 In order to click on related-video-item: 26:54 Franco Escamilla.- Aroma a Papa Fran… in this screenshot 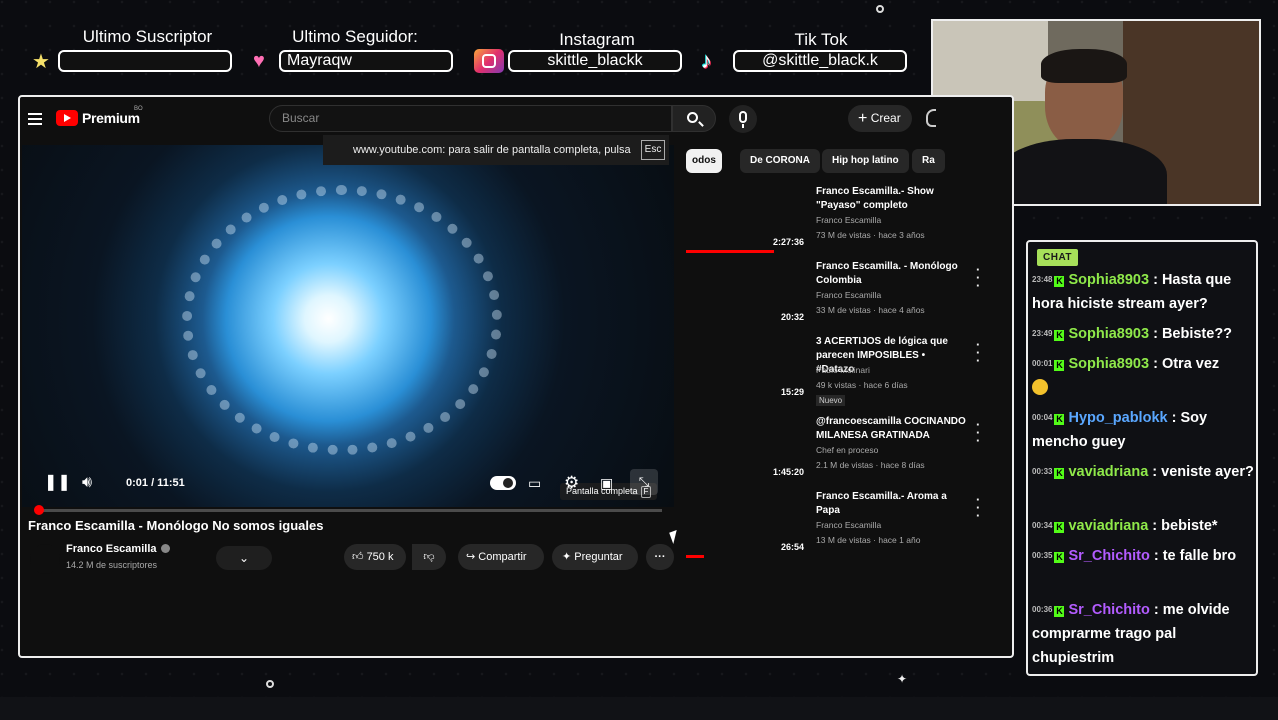, I will do `click(836, 527)`.